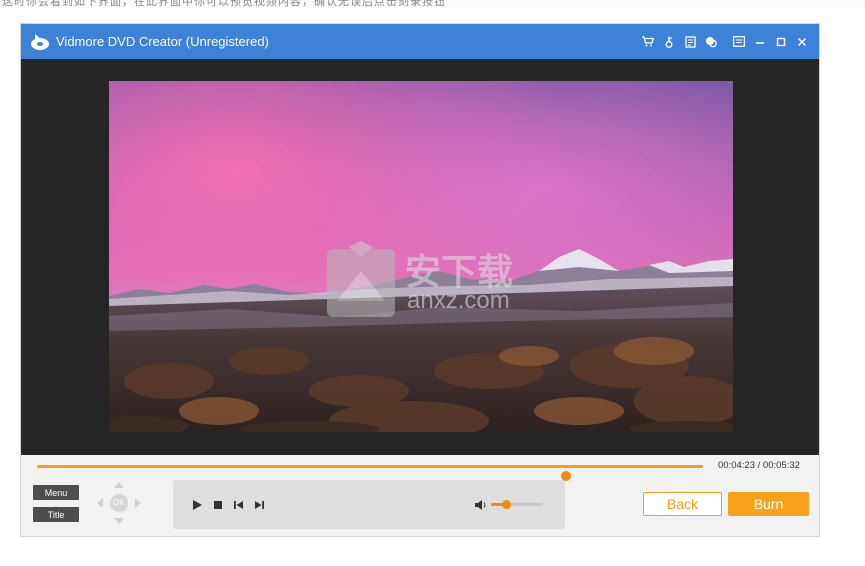  What do you see at coordinates (370, 473) in the screenshot?
I see `progress-bar` at bounding box center [370, 473].